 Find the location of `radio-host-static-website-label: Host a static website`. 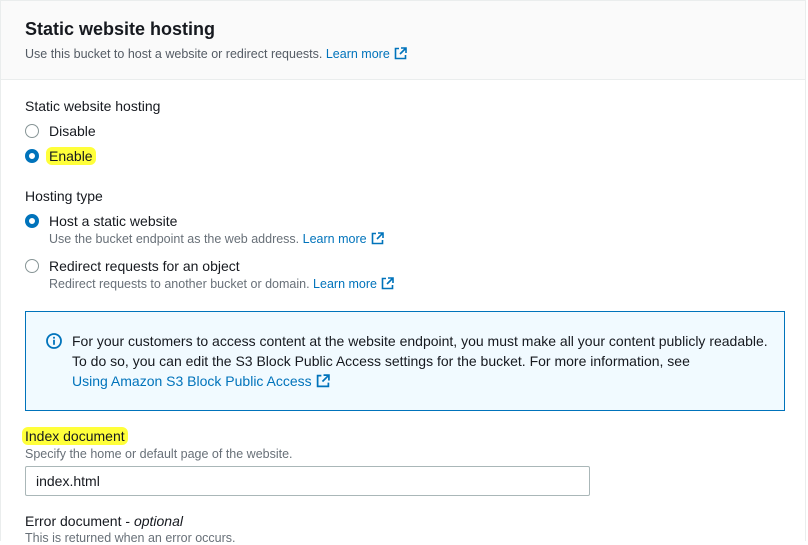

radio-host-static-website-label: Host a static website is located at coordinates (113, 221).